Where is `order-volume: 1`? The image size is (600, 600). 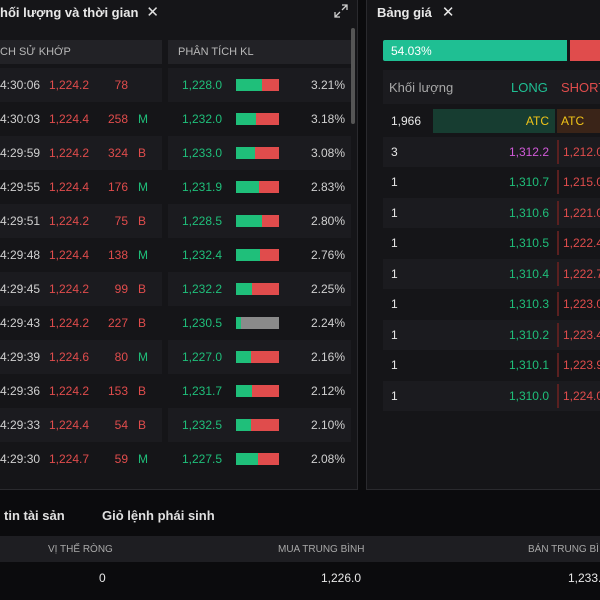
order-volume: 1 is located at coordinates (394, 243).